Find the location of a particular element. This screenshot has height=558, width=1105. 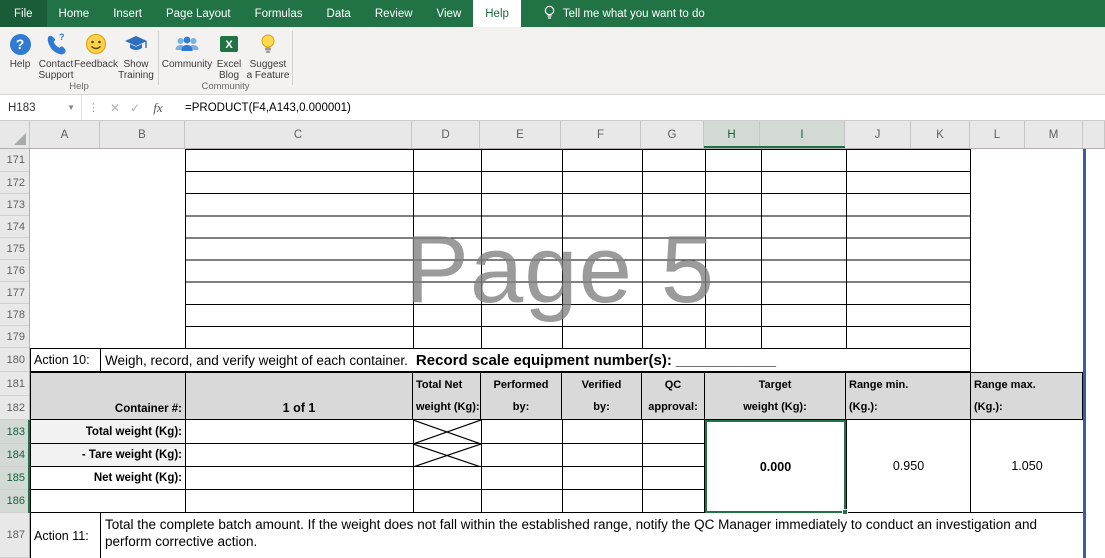

tab-insert: Insert is located at coordinates (127, 13).